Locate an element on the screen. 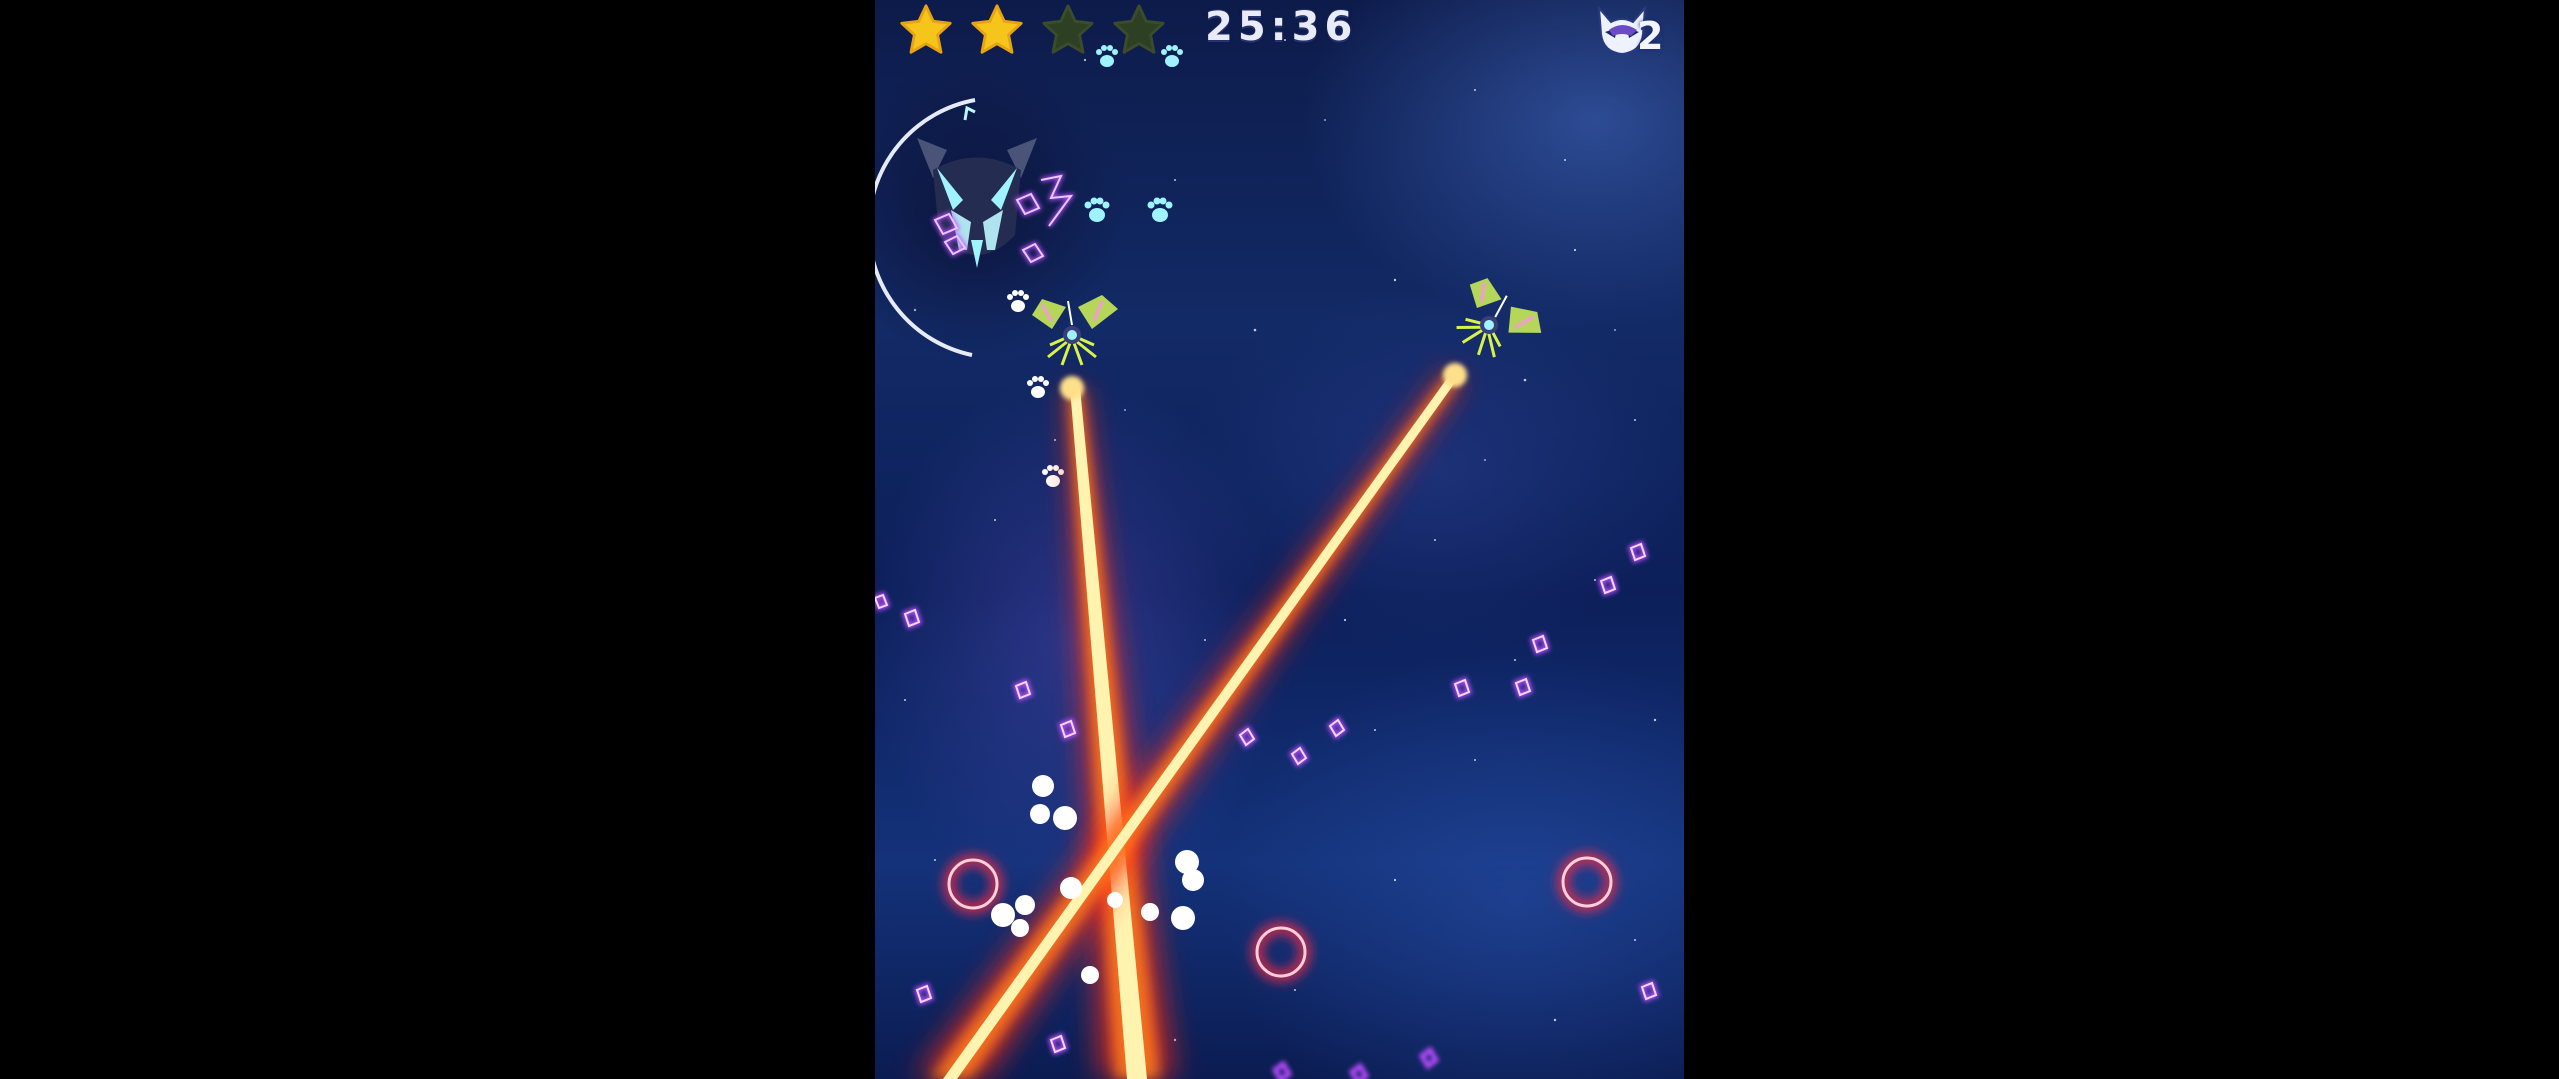 Image resolution: width=2559 pixels, height=1079 pixels. level-timer: 25:36 is located at coordinates (1281, 27).